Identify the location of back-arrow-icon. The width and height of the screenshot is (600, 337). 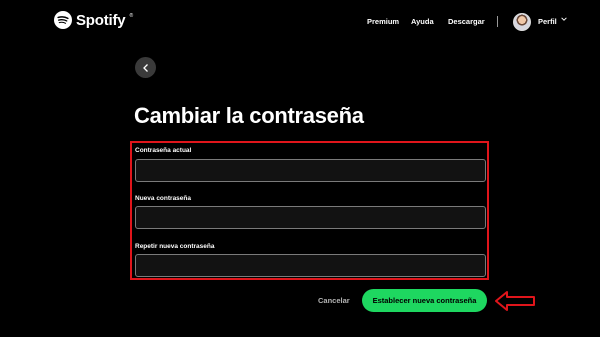
(145, 67).